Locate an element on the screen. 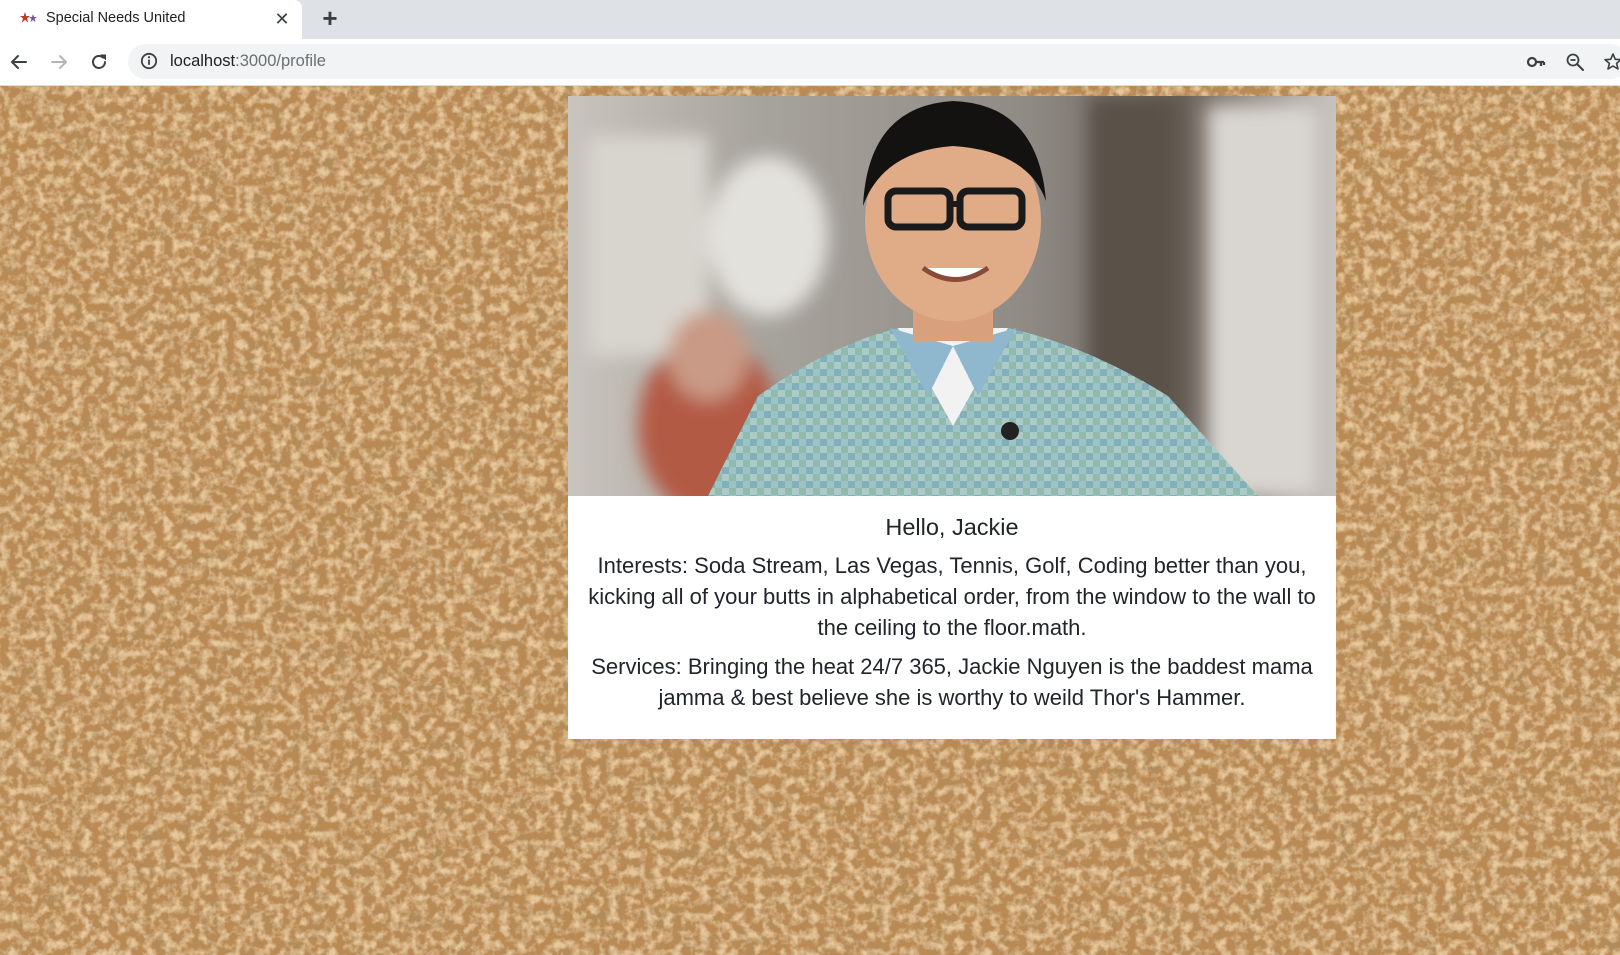 The image size is (1620, 955). forward-arrow-icon is located at coordinates (59, 62).